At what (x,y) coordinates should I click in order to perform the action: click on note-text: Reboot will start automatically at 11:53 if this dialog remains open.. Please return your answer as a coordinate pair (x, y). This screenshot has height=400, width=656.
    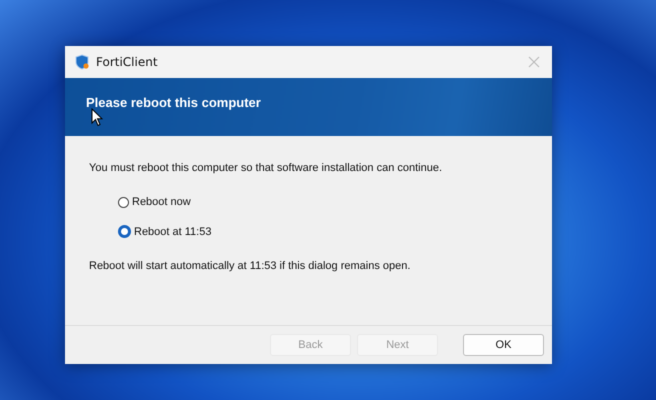
    Looking at the image, I should click on (250, 266).